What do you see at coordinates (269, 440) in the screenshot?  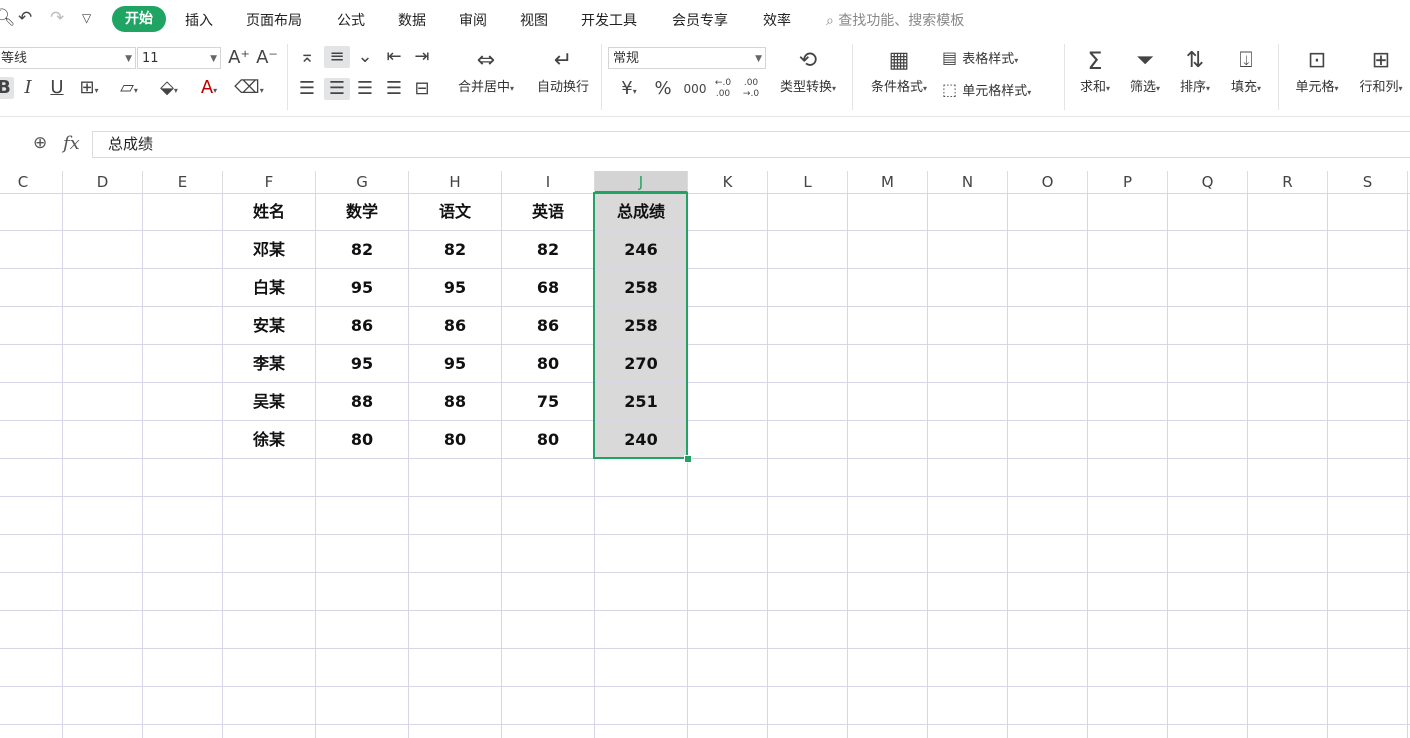 I see `table-cell: 徐某` at bounding box center [269, 440].